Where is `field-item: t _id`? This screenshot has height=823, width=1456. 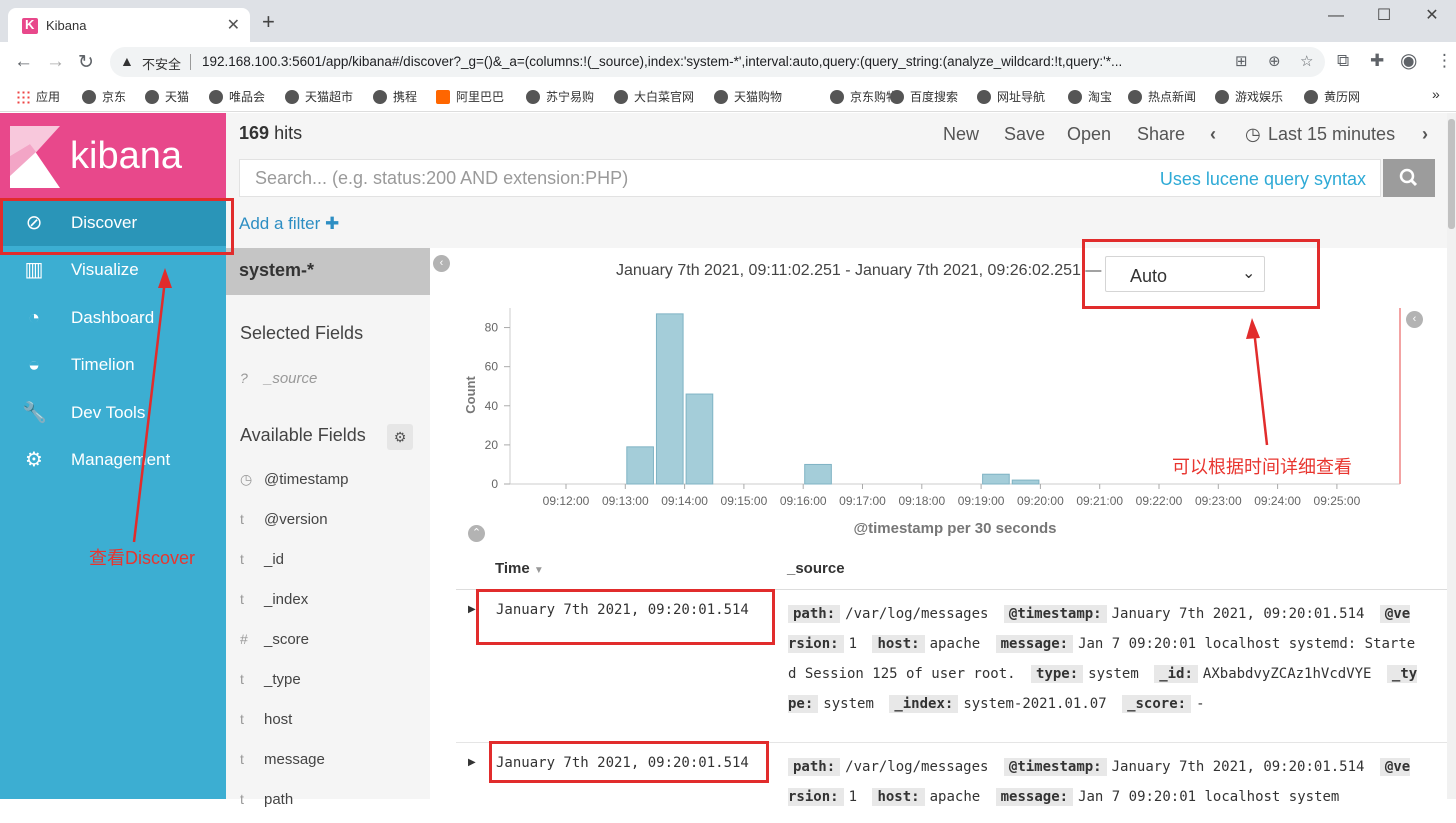
field-item: t _id is located at coordinates (262, 559).